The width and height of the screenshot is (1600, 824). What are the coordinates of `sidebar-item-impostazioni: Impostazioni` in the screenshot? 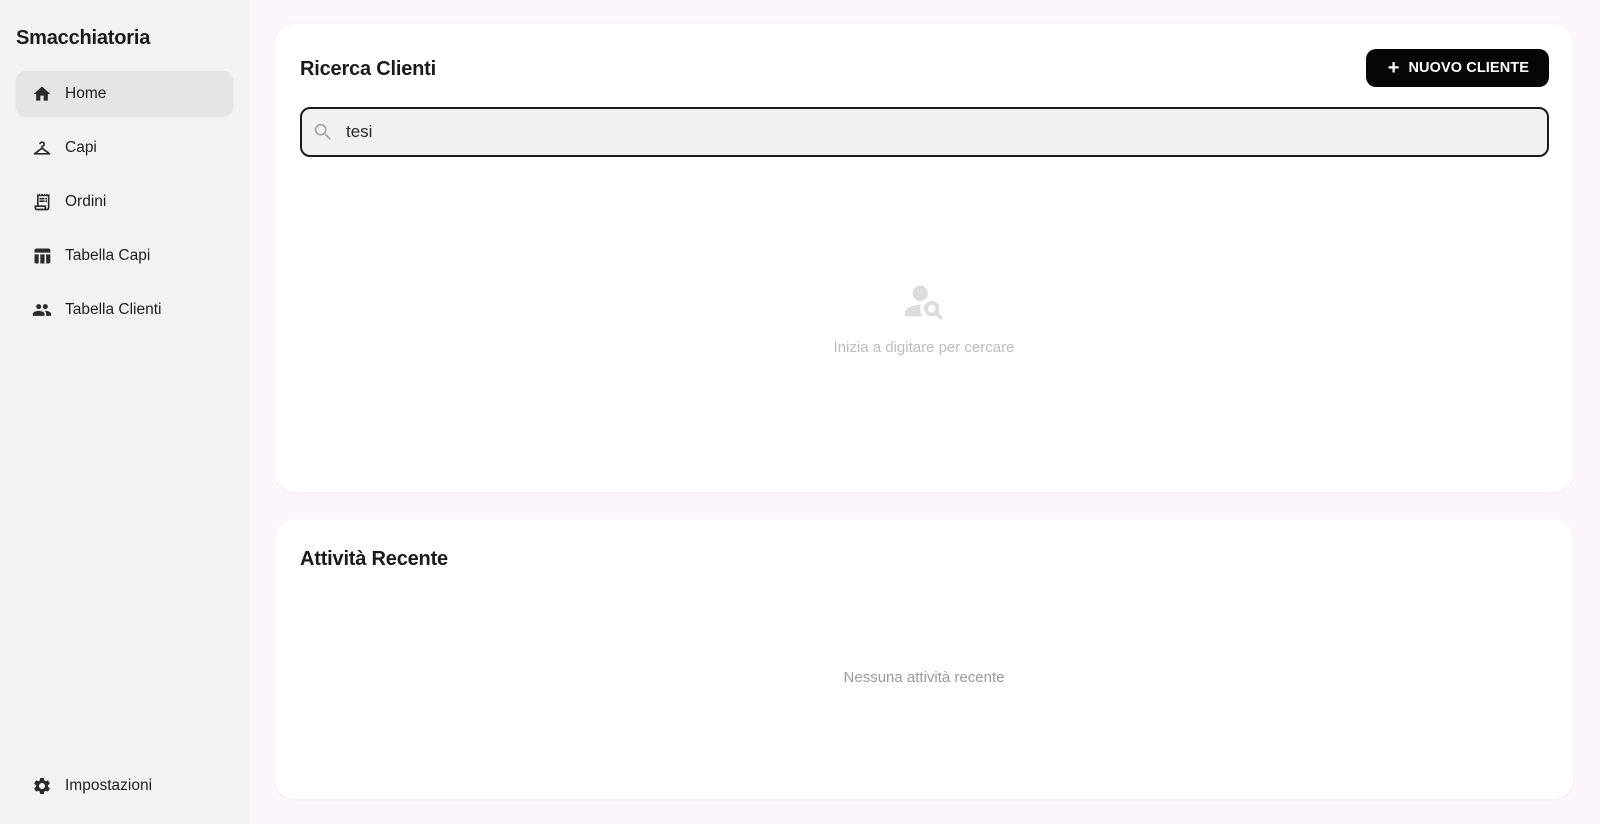 It's located at (124, 785).